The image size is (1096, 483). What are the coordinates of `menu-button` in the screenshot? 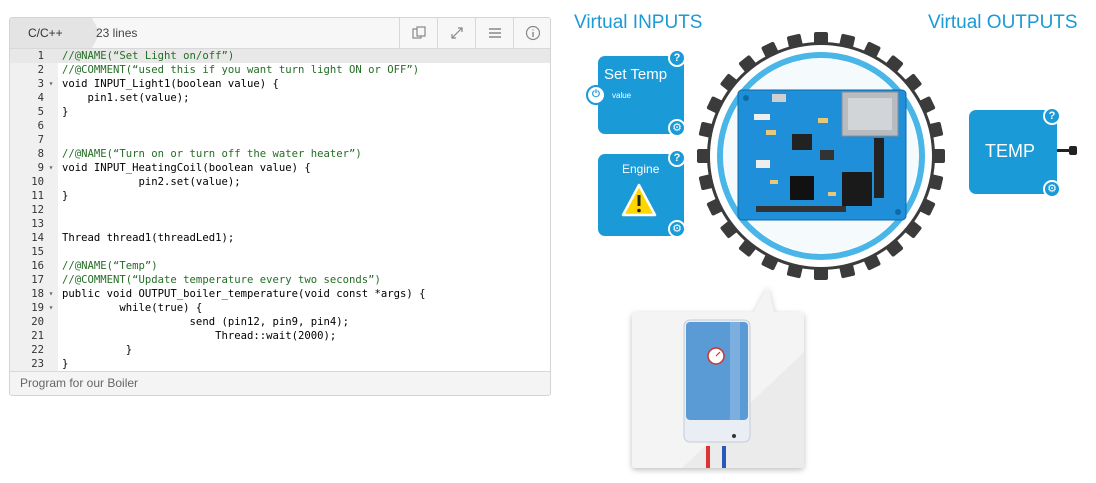 It's located at (494, 33).